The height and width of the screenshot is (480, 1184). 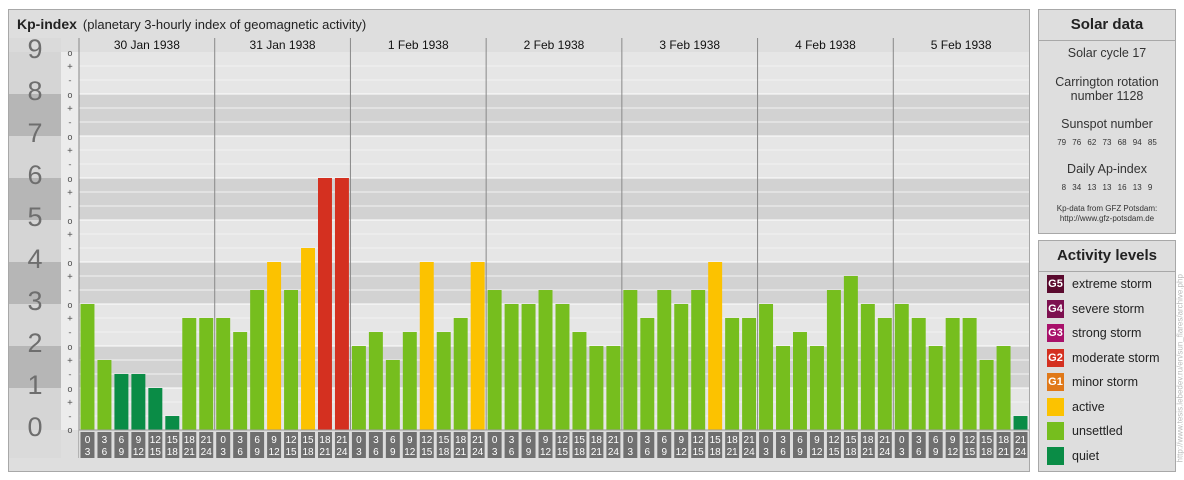 What do you see at coordinates (512, 440) in the screenshot?
I see `hour-start-label: 3` at bounding box center [512, 440].